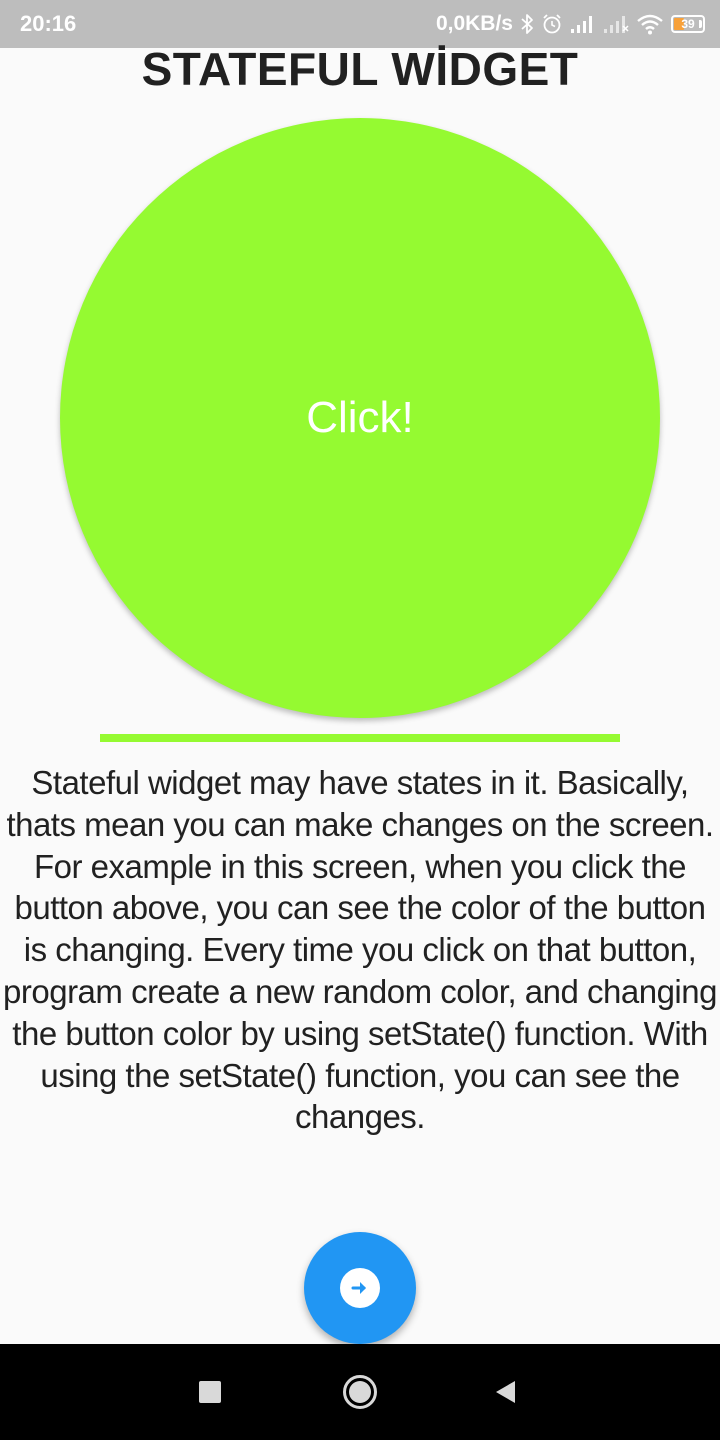 The height and width of the screenshot is (1440, 720). I want to click on wifi-icon, so click(650, 24).